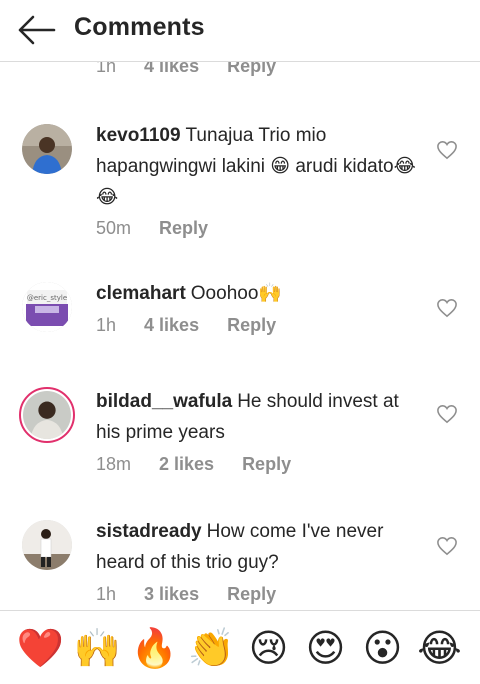 This screenshot has width=480, height=684. Describe the element at coordinates (47, 298) in the screenshot. I see `svg-text: @eric_style` at that location.